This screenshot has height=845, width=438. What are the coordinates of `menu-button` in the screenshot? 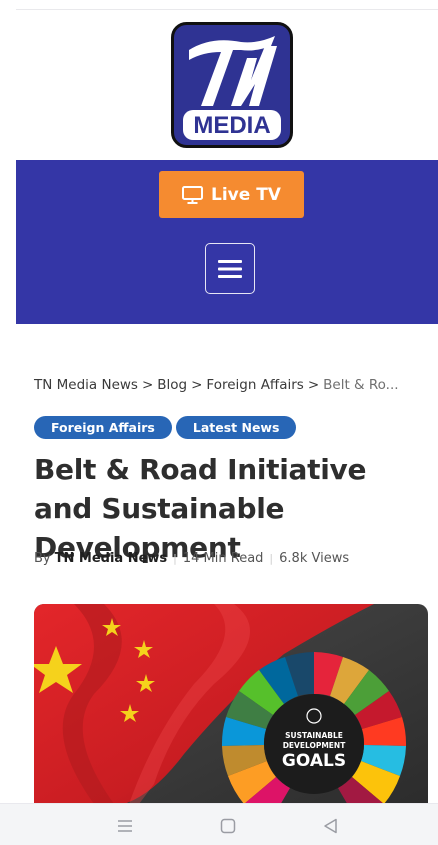 It's located at (230, 268).